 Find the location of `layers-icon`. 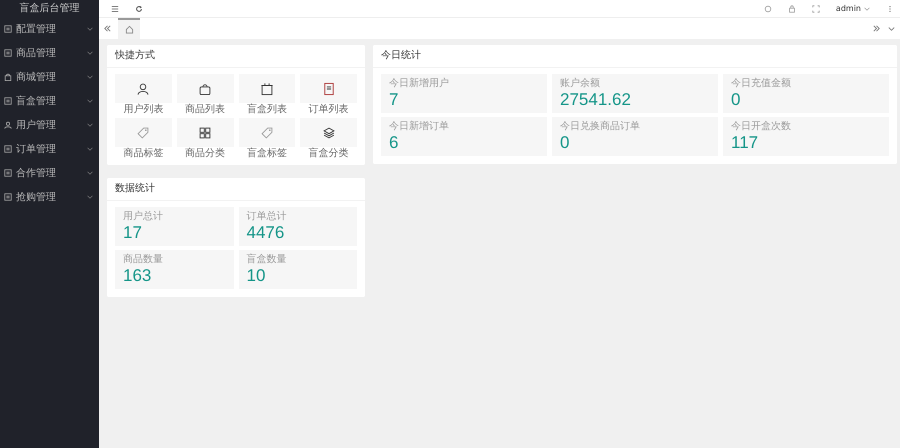

layers-icon is located at coordinates (329, 133).